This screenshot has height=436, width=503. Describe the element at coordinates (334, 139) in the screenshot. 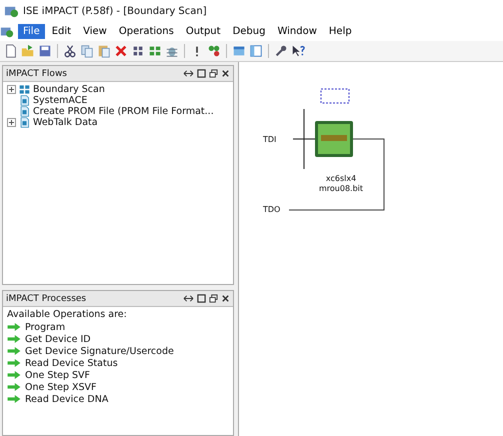

I see `chip-drawing` at that location.